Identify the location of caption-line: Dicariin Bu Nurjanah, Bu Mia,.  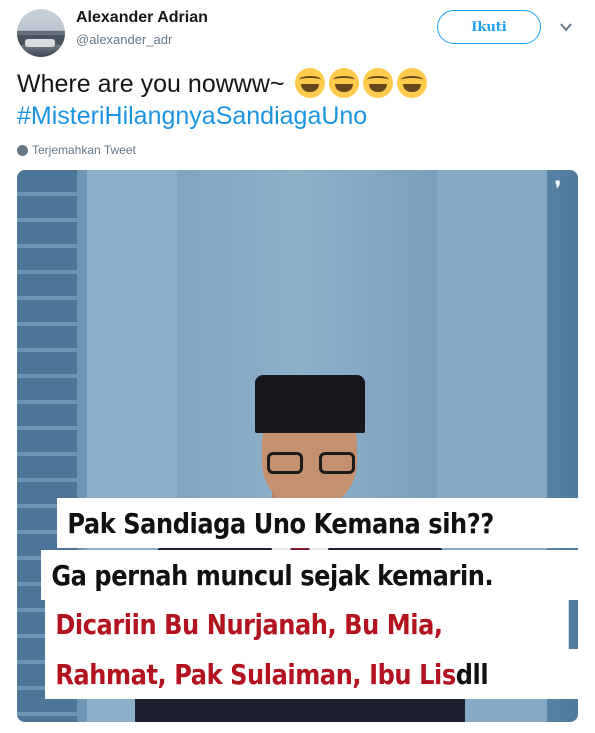
(307, 624).